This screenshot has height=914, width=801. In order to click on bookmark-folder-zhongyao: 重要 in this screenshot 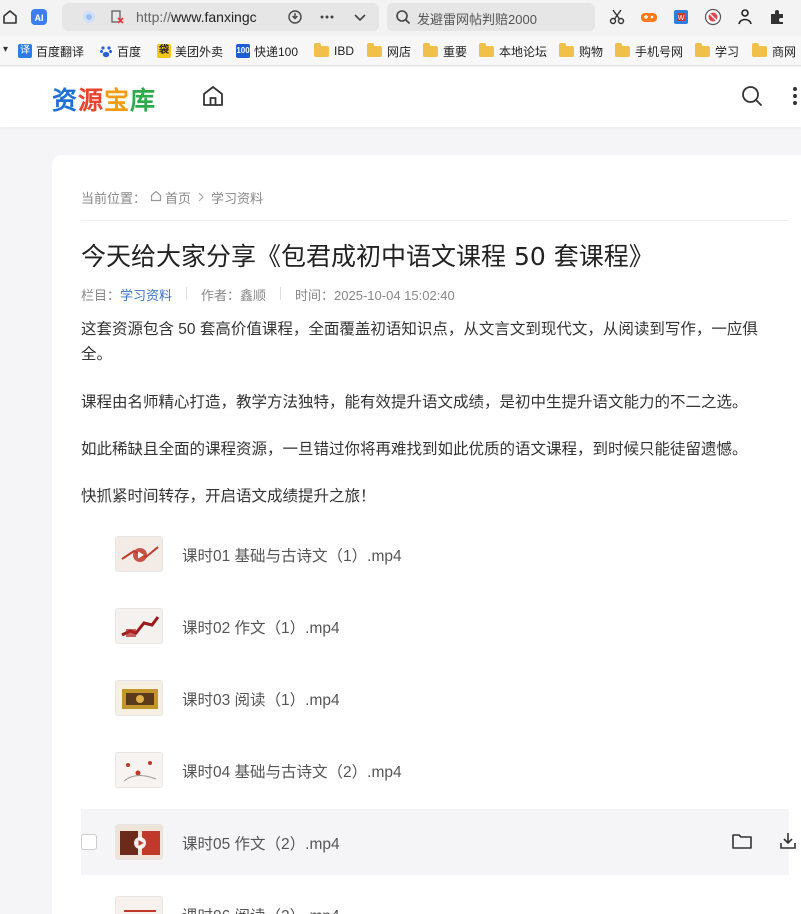, I will do `click(445, 50)`.